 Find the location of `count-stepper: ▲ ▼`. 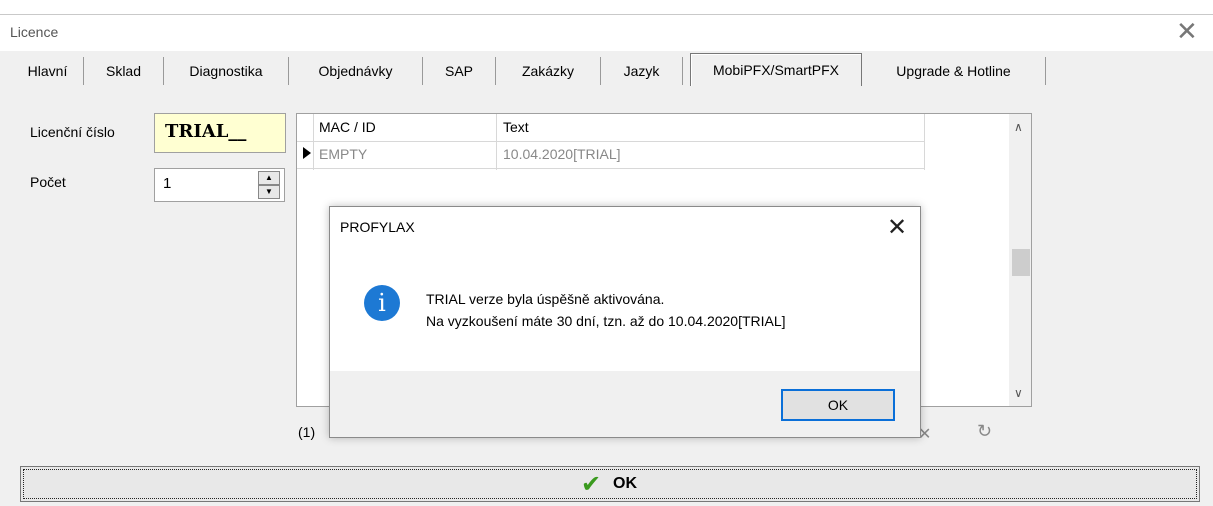

count-stepper: ▲ ▼ is located at coordinates (270, 185).